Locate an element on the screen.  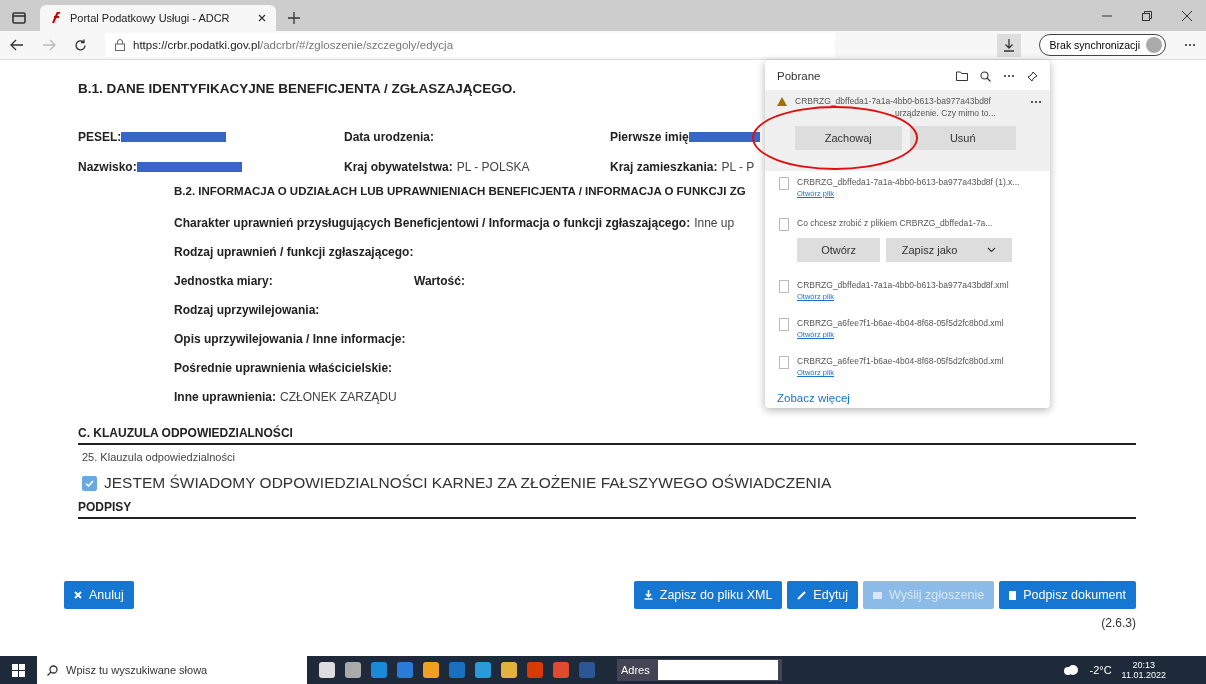
field-value: CZŁONEK ZARZĄDU is located at coordinates (338, 396).